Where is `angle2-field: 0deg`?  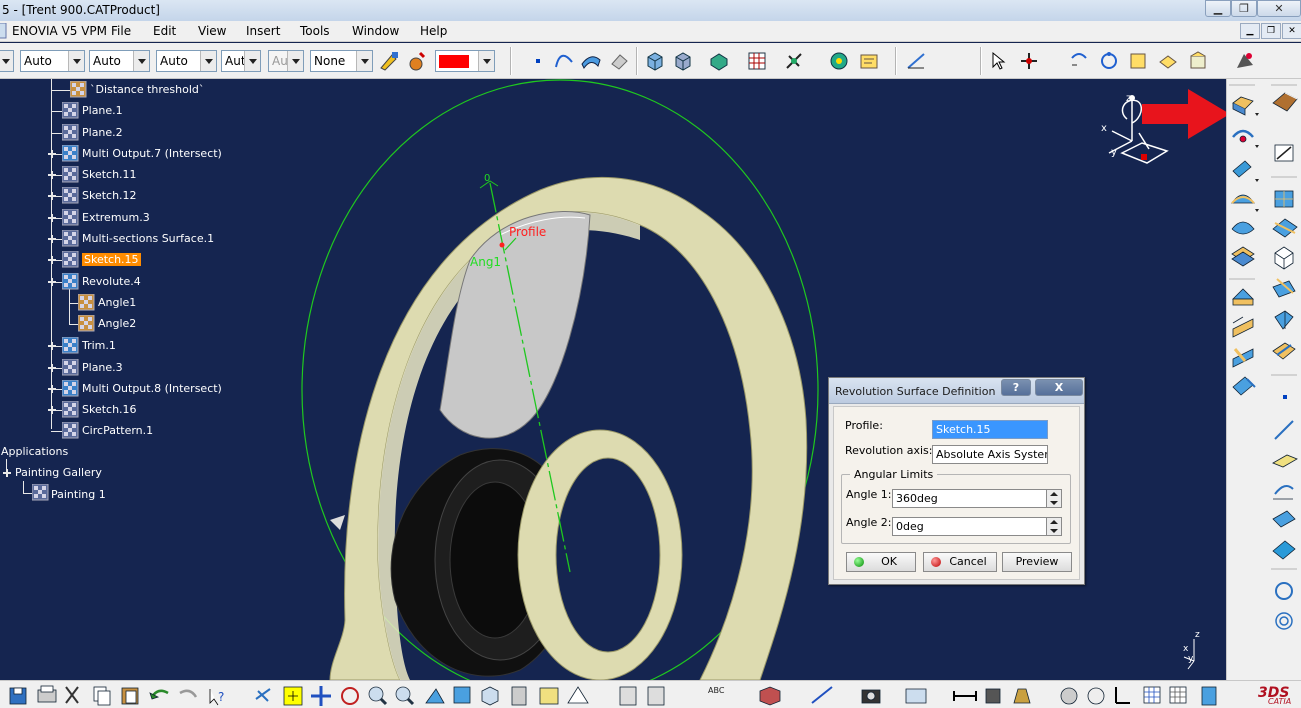 angle2-field: 0deg is located at coordinates (969, 526).